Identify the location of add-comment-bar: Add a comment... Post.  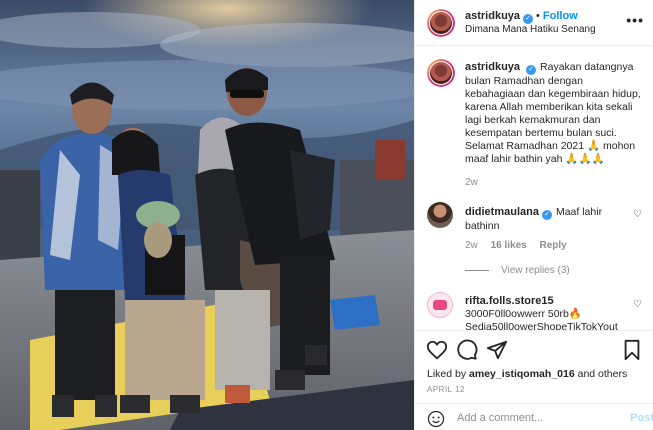
(534, 416).